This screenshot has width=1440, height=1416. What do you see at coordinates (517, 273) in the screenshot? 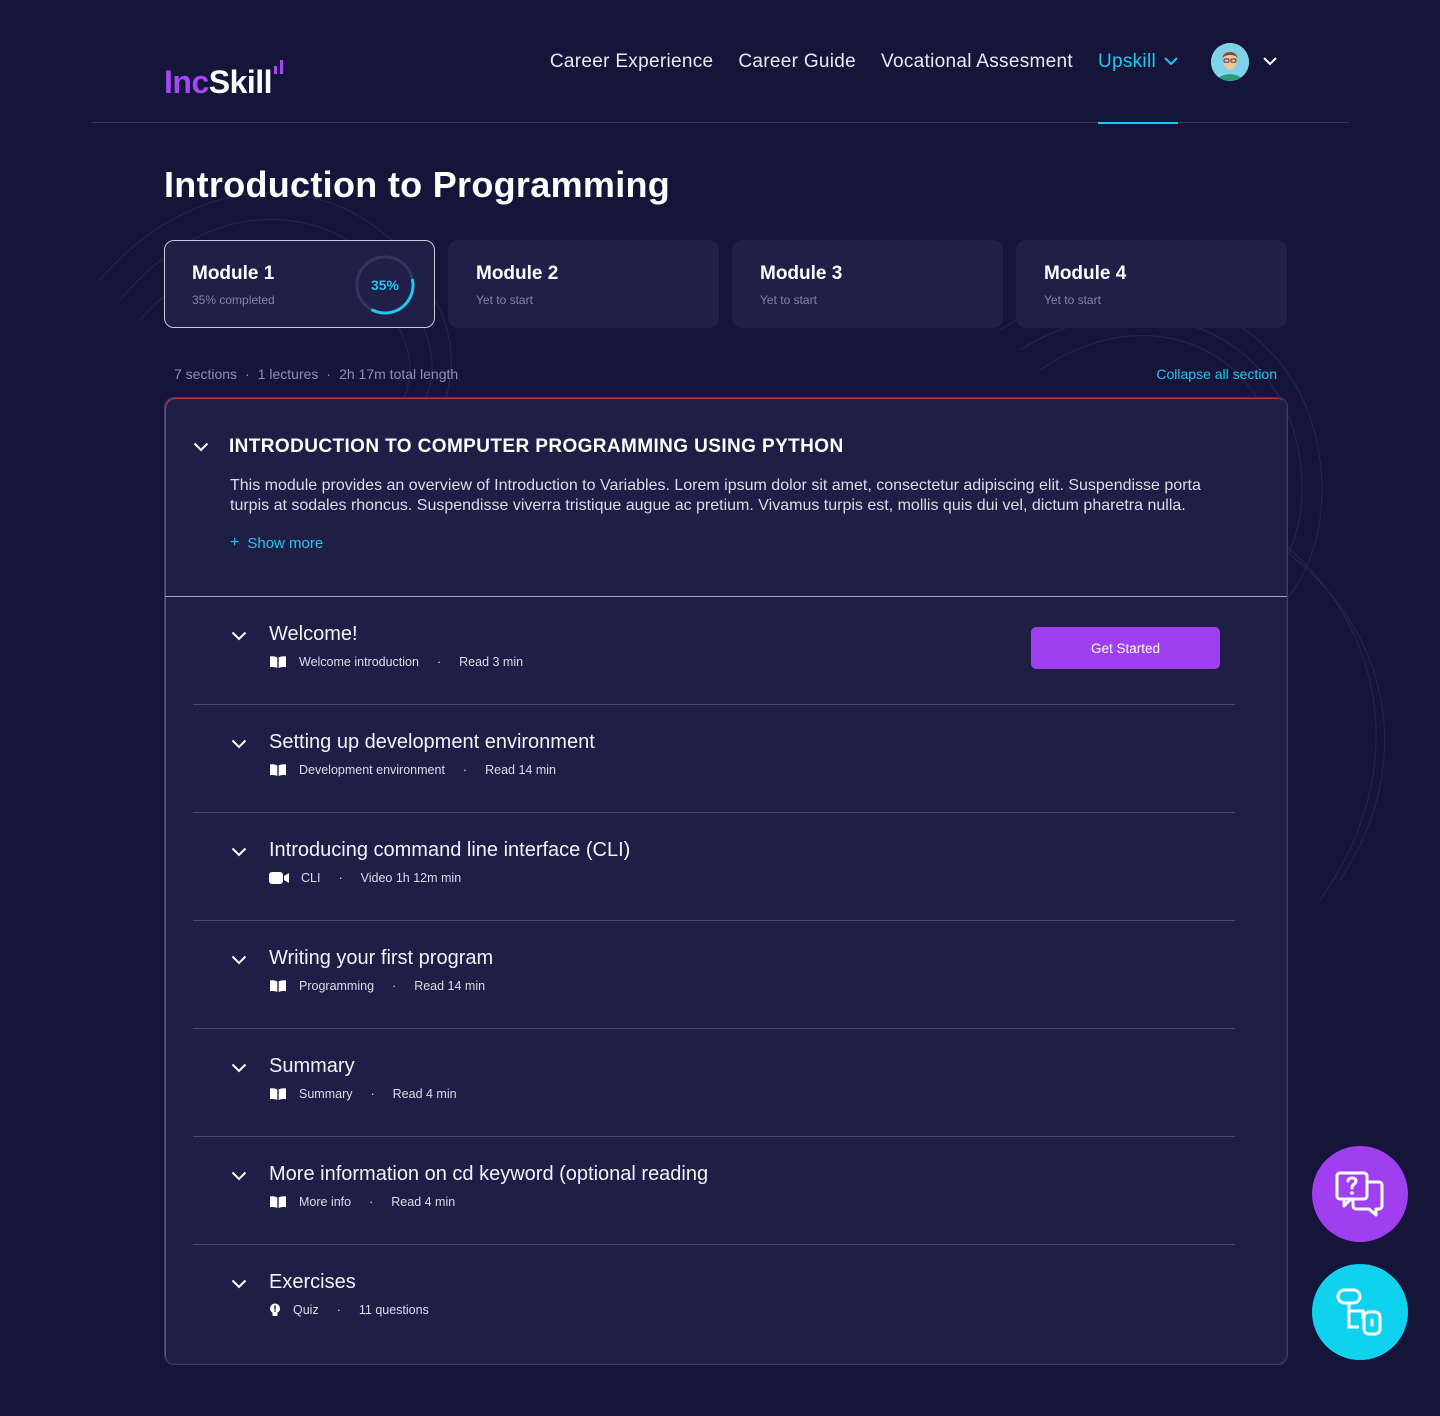
I see `module-name: Module 2` at bounding box center [517, 273].